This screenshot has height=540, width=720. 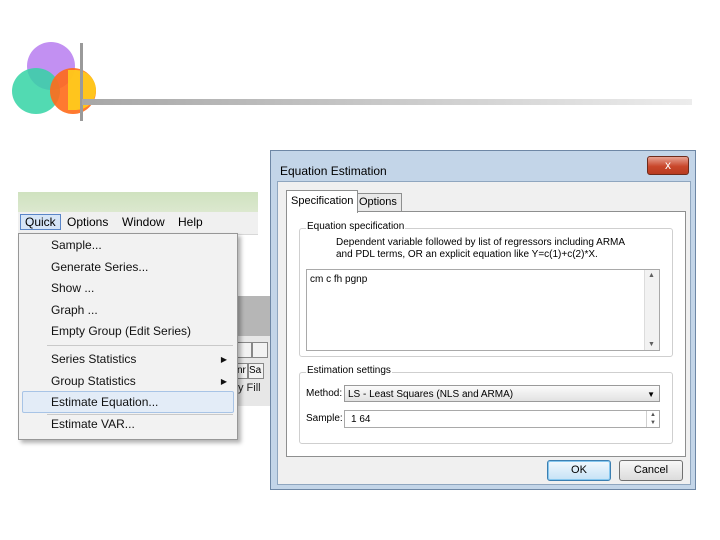 What do you see at coordinates (349, 370) in the screenshot?
I see `estimation-settings-legend: Estimation settings` at bounding box center [349, 370].